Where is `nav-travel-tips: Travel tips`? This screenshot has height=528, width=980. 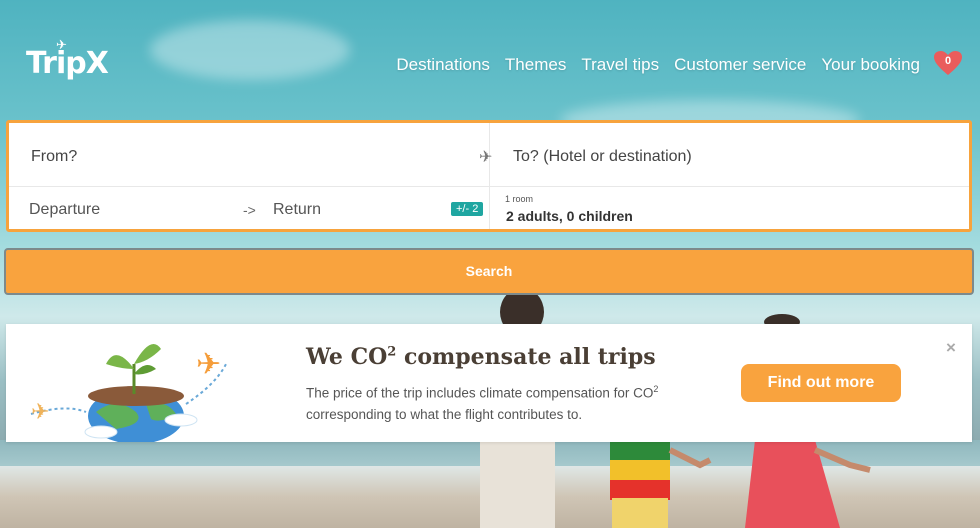
nav-travel-tips: Travel tips is located at coordinates (620, 65).